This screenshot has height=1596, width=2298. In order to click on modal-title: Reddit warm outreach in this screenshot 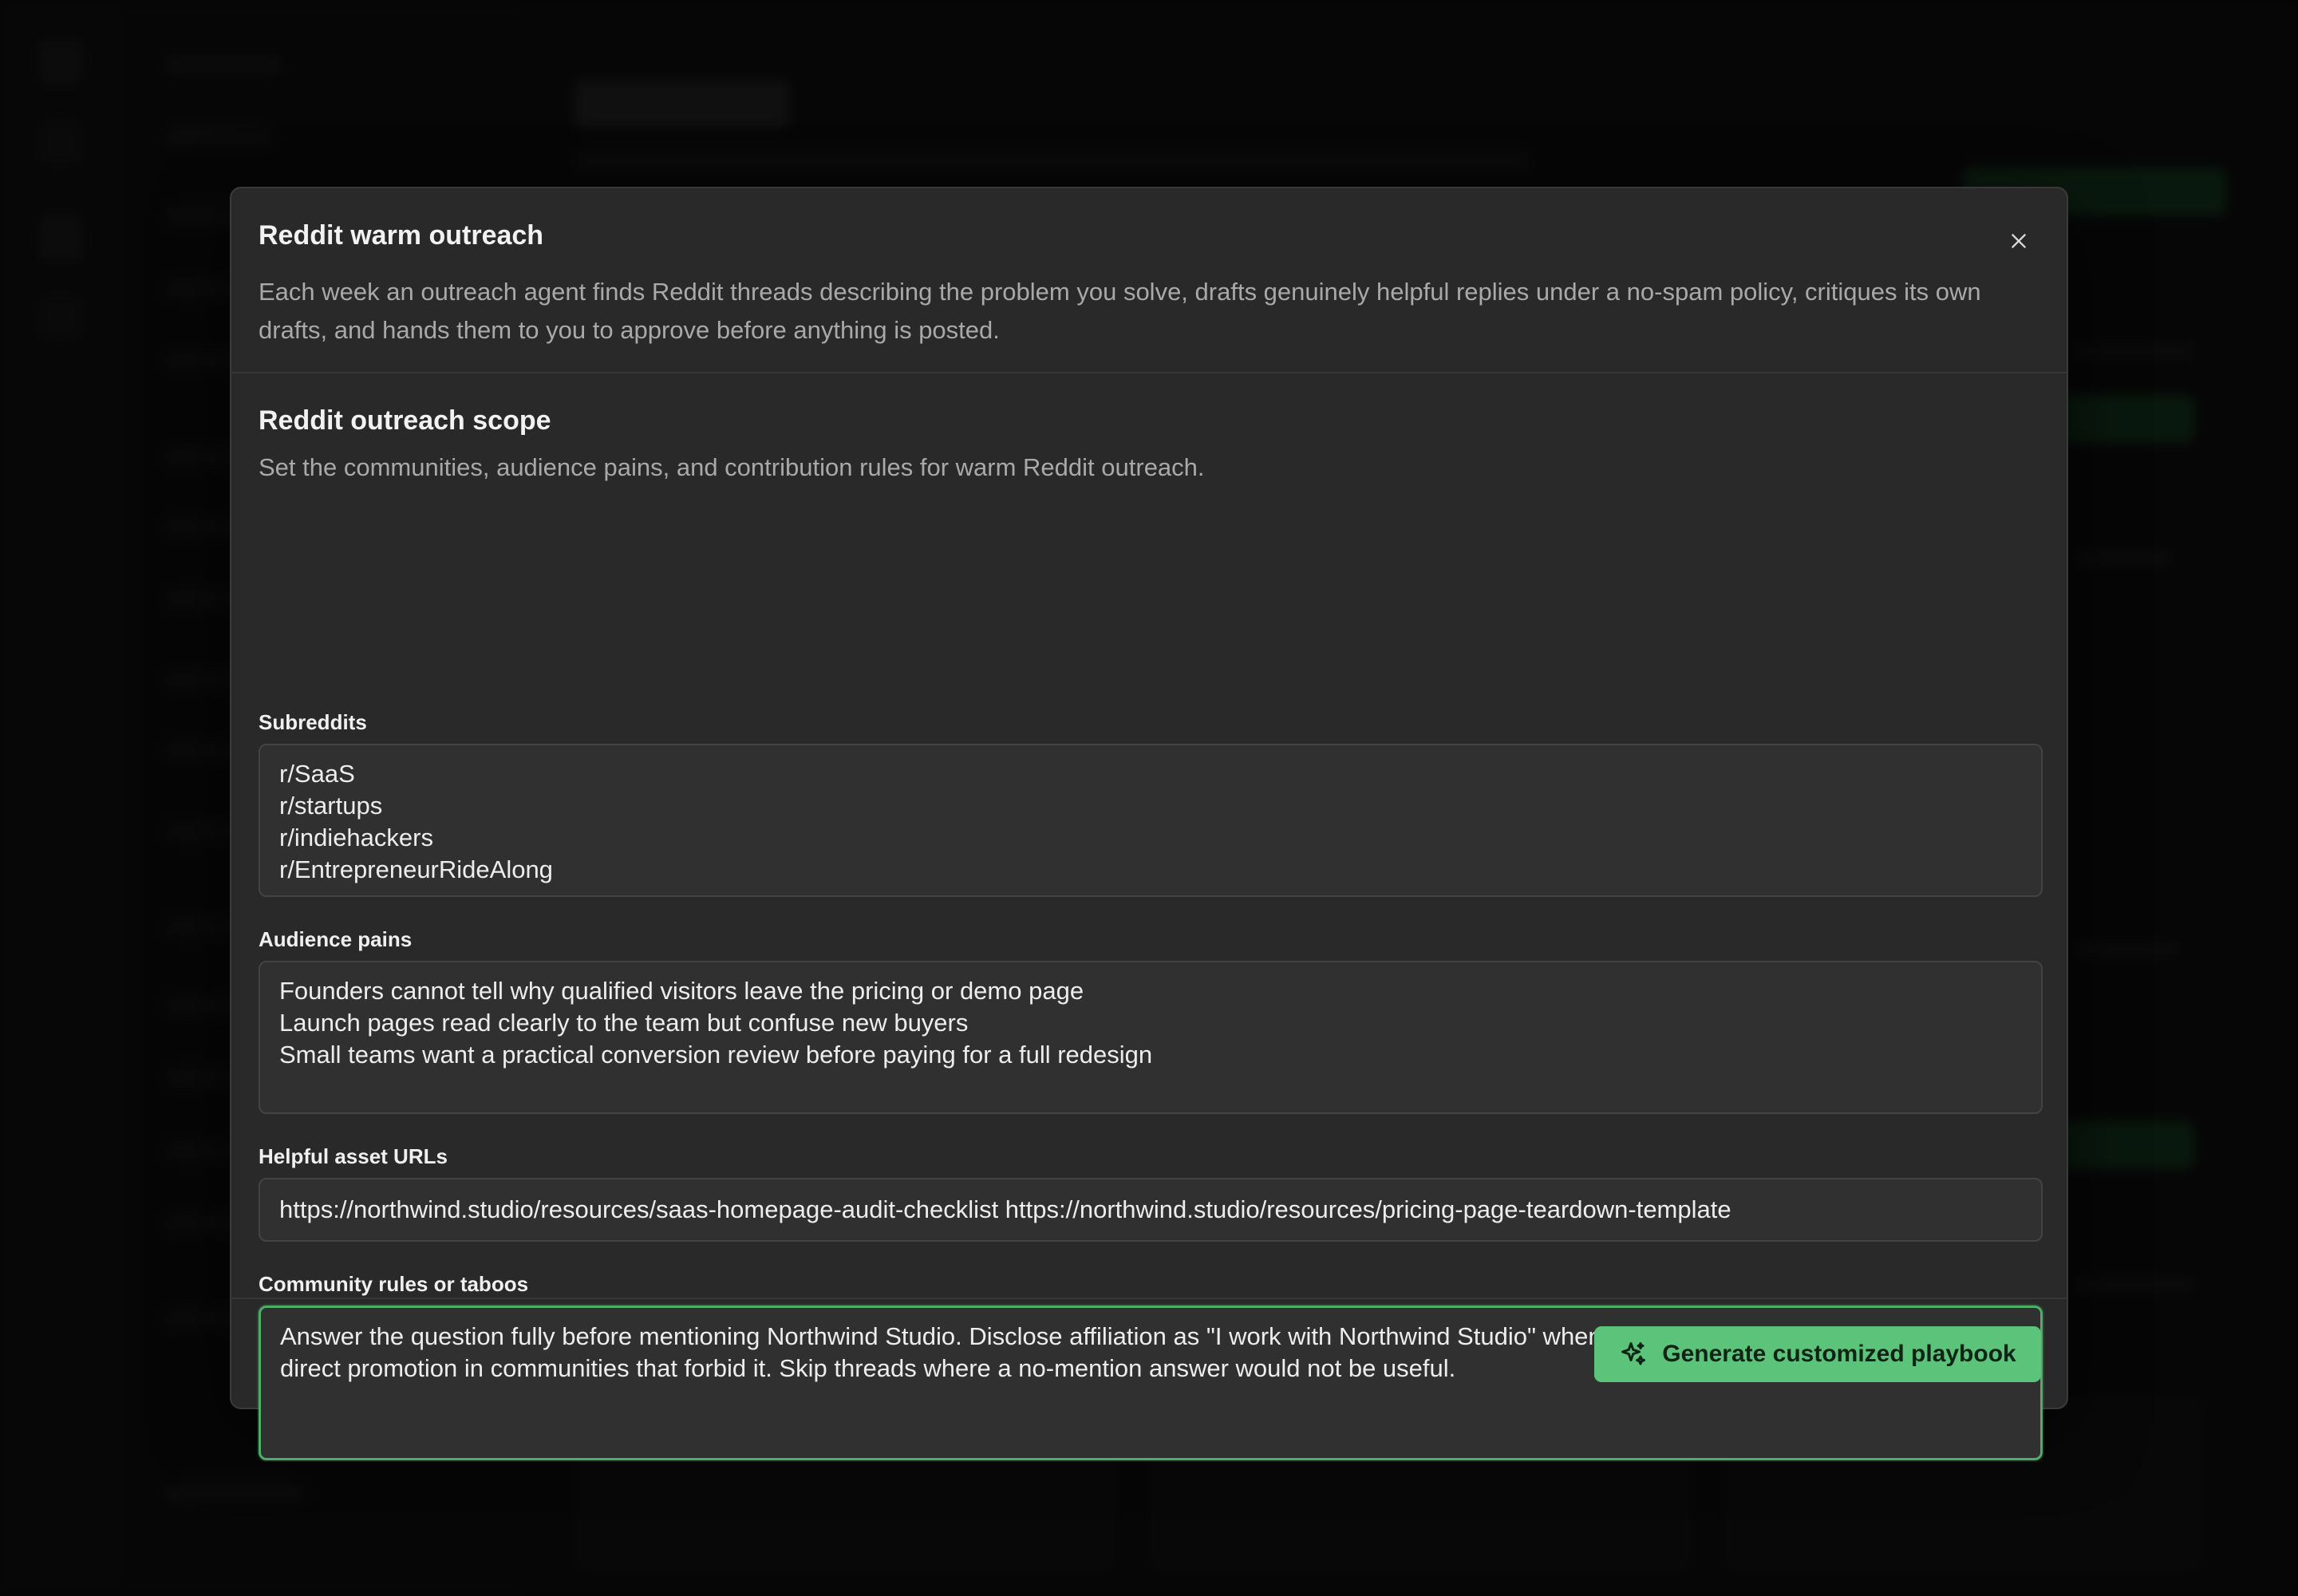, I will do `click(402, 236)`.